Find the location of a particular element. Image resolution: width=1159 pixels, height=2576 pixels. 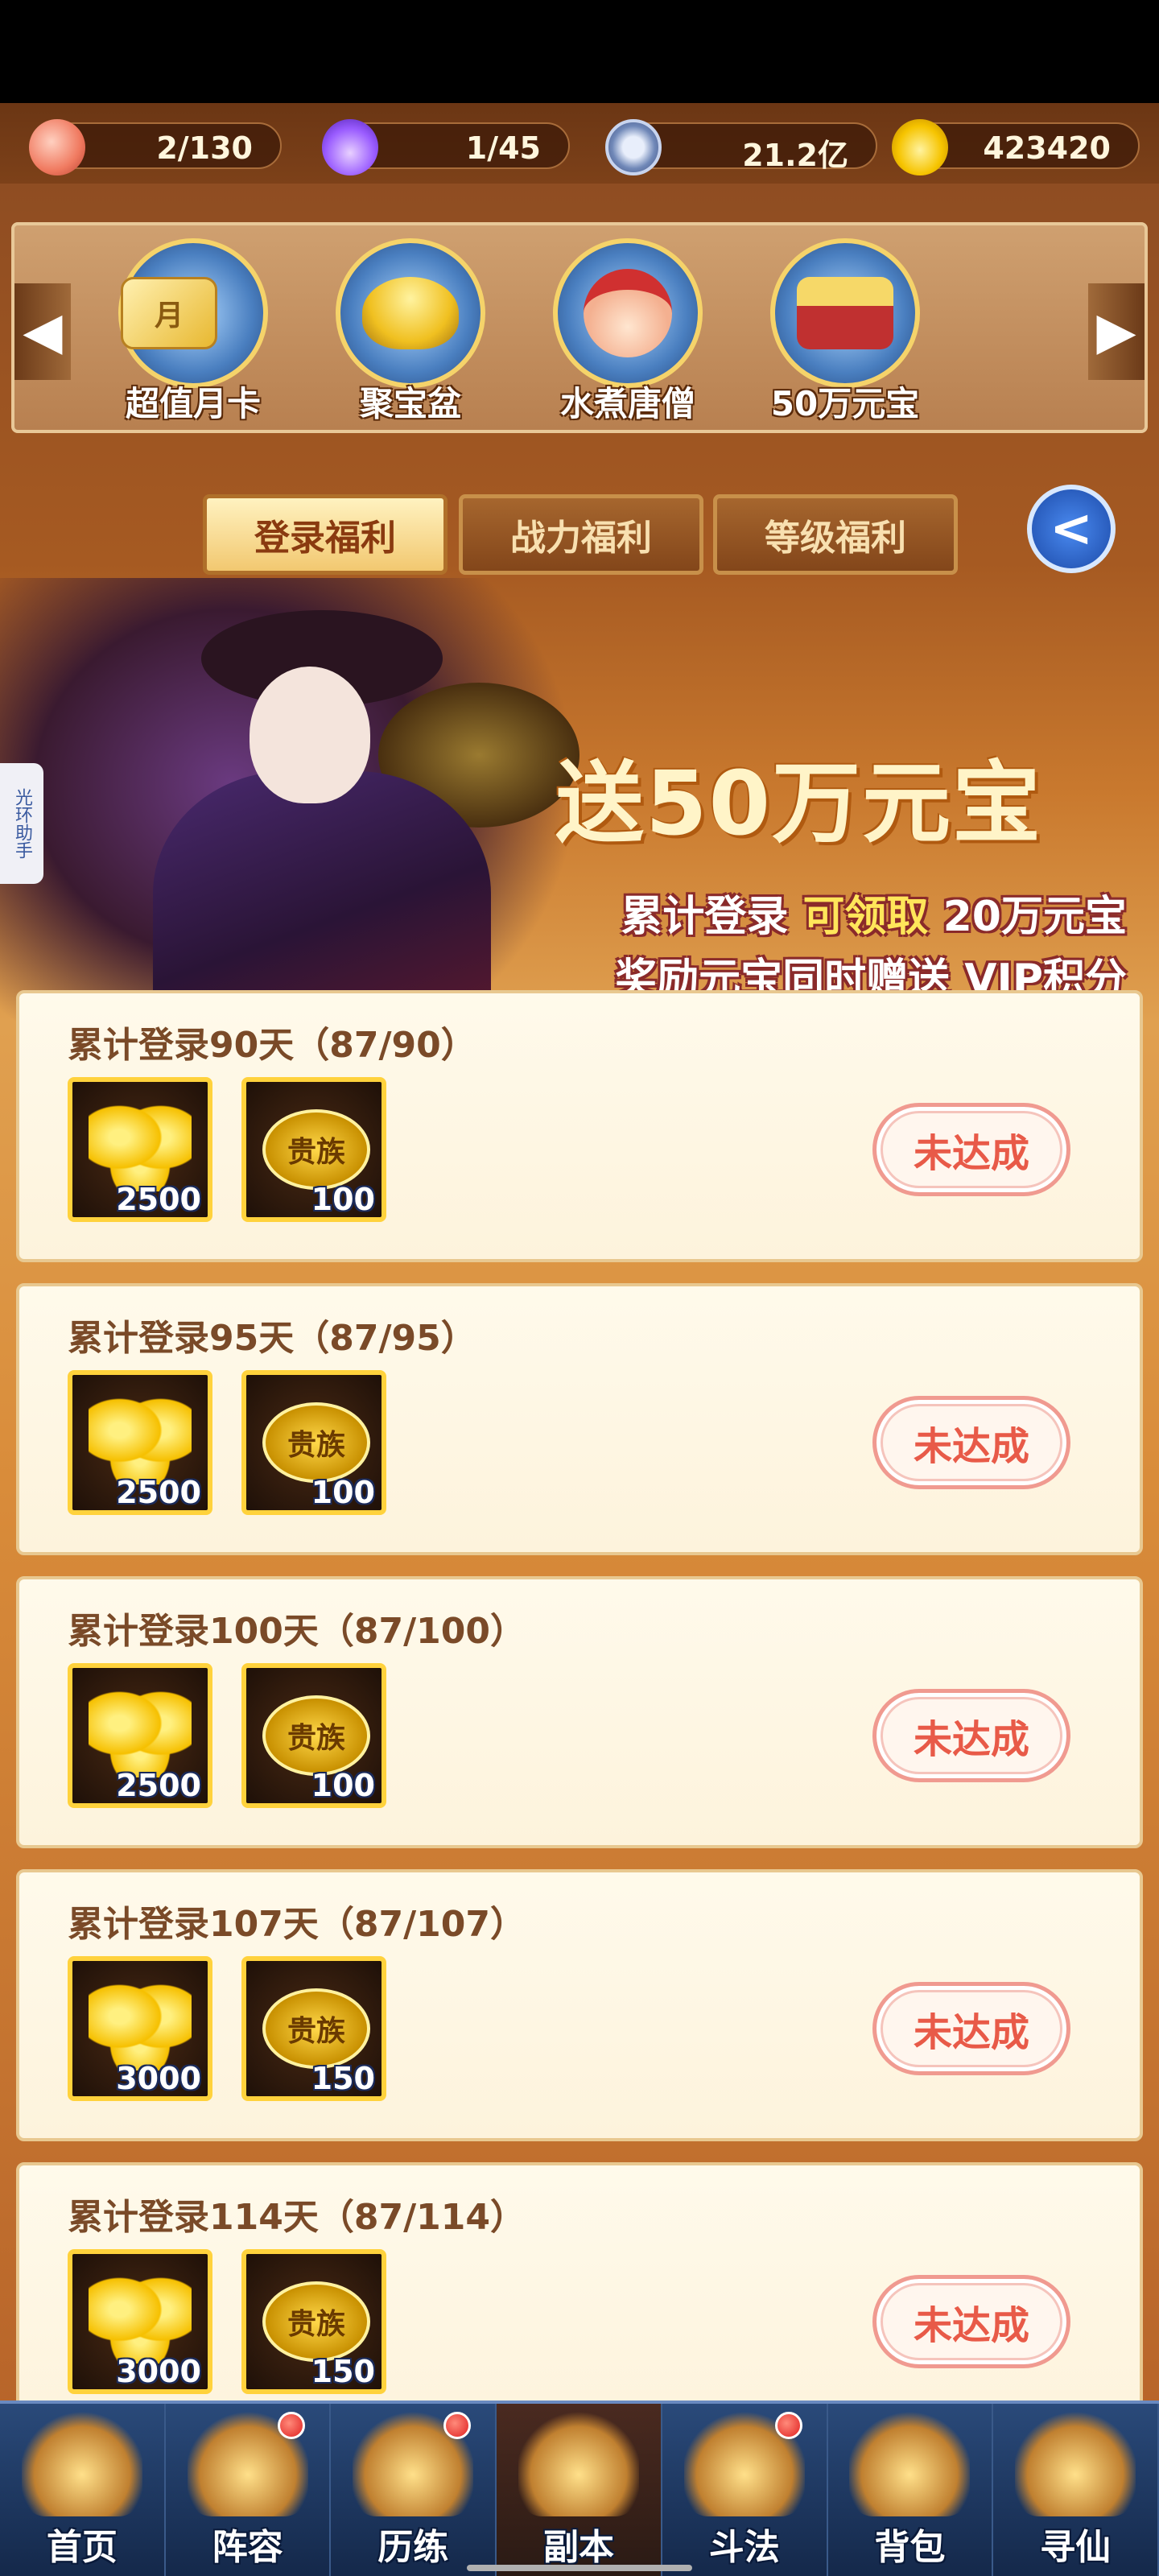

carousel-prev-button: ◀ is located at coordinates (42, 331).